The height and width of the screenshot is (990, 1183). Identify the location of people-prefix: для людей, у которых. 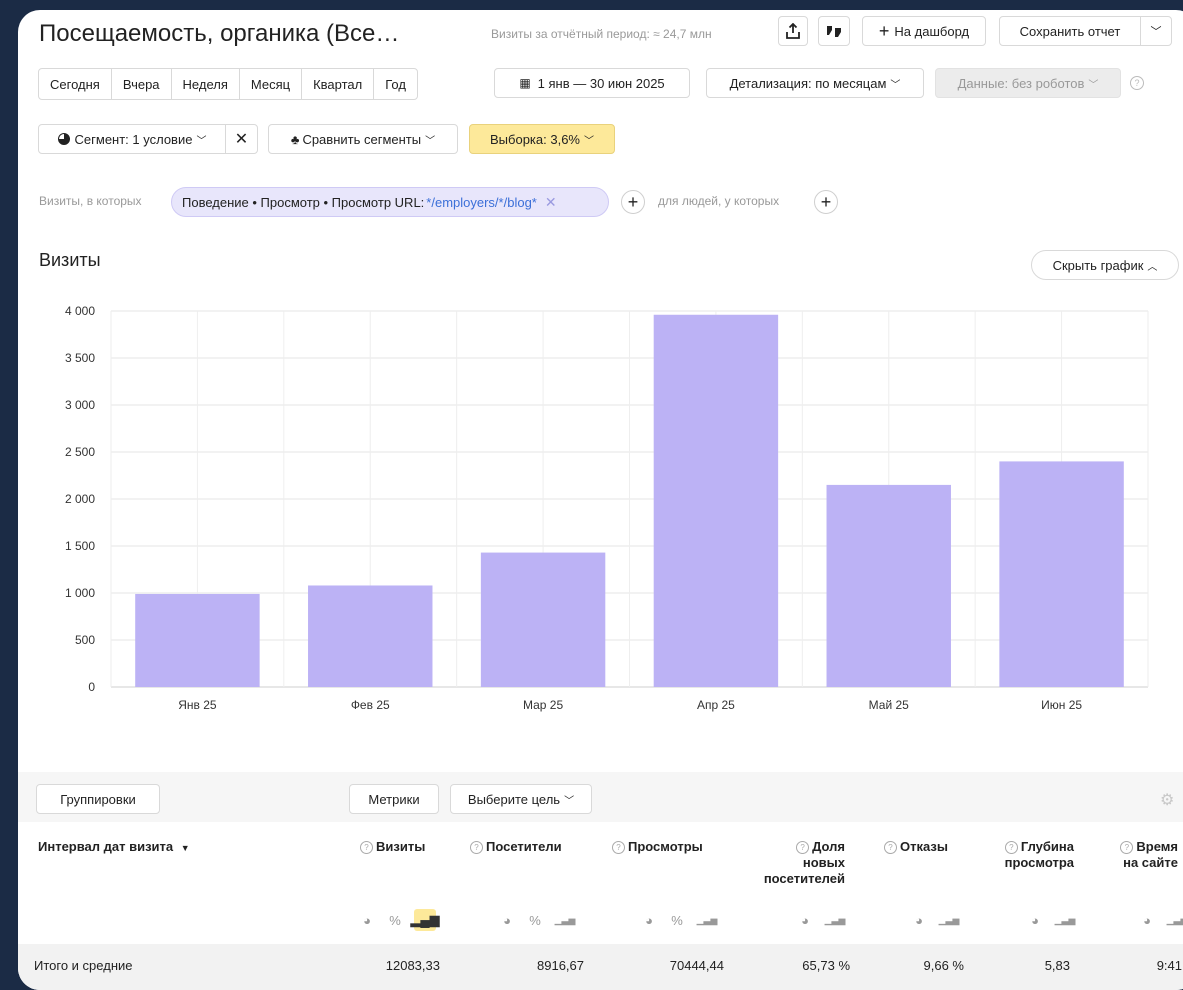
(719, 201).